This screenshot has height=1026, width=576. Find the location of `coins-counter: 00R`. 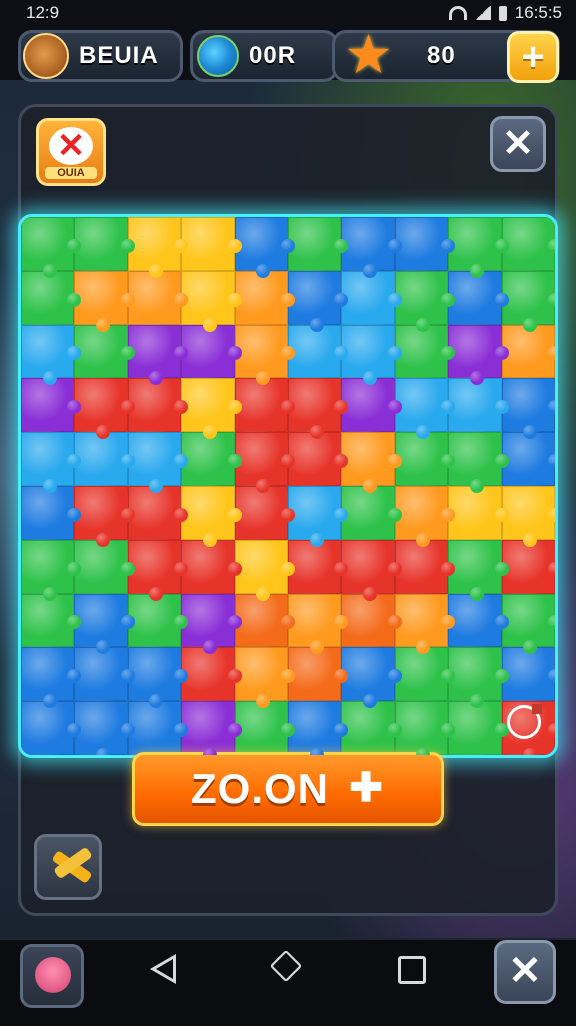

coins-counter: 00R is located at coordinates (264, 56).